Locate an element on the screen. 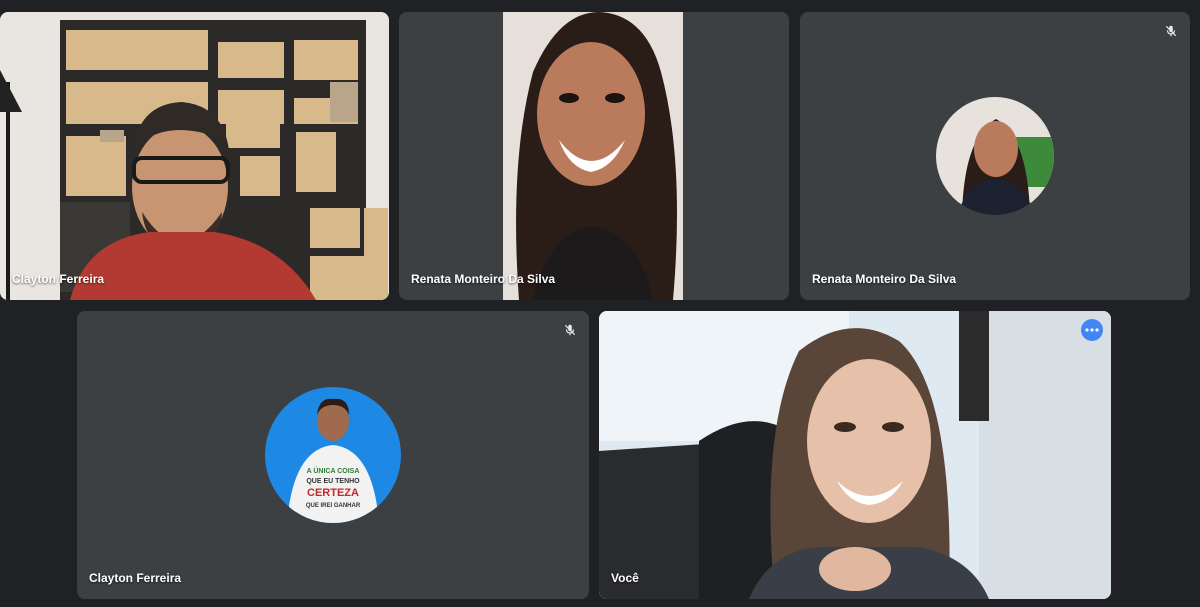  tshirt-print-line: CERTEZA is located at coordinates (333, 493).